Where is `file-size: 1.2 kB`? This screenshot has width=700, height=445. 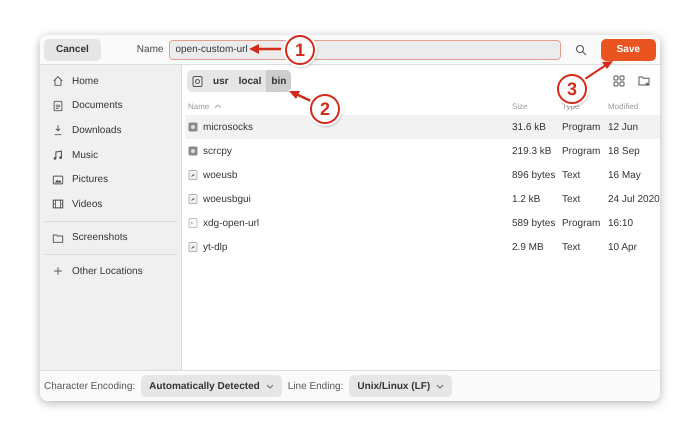 file-size: 1.2 kB is located at coordinates (527, 199).